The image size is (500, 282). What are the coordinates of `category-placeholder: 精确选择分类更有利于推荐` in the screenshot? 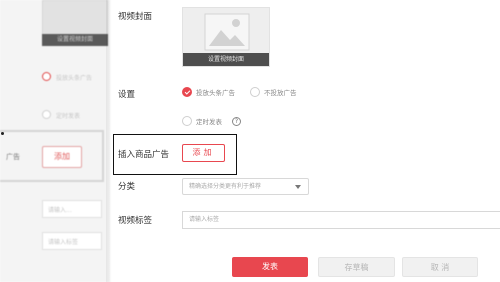 It's located at (225, 186).